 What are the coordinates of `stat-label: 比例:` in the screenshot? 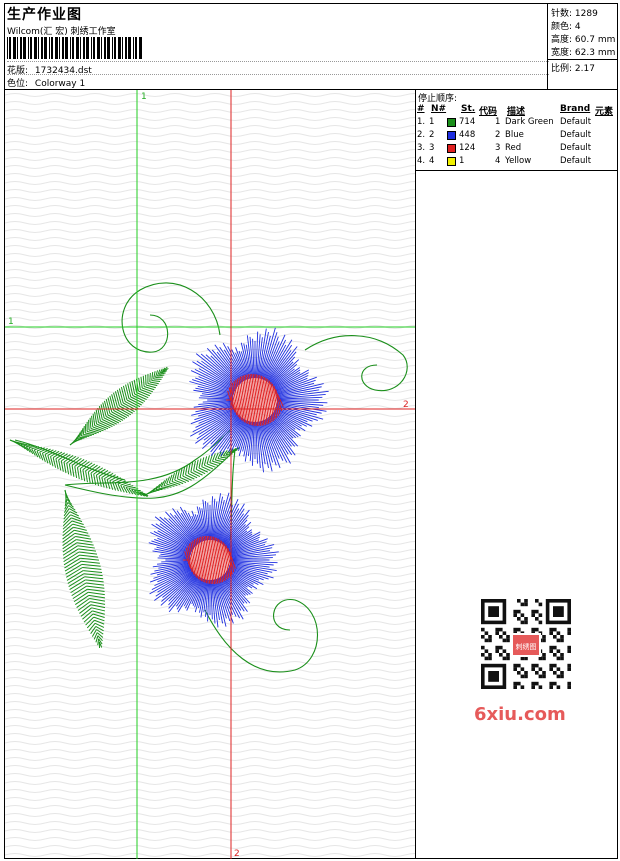 It's located at (562, 69).